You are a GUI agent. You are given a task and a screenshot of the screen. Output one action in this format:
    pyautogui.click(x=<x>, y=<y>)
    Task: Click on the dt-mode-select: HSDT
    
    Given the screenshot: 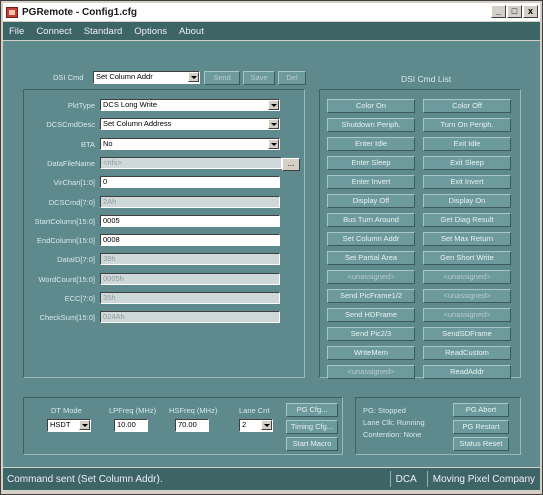 What is the action you would take?
    pyautogui.click(x=69, y=425)
    